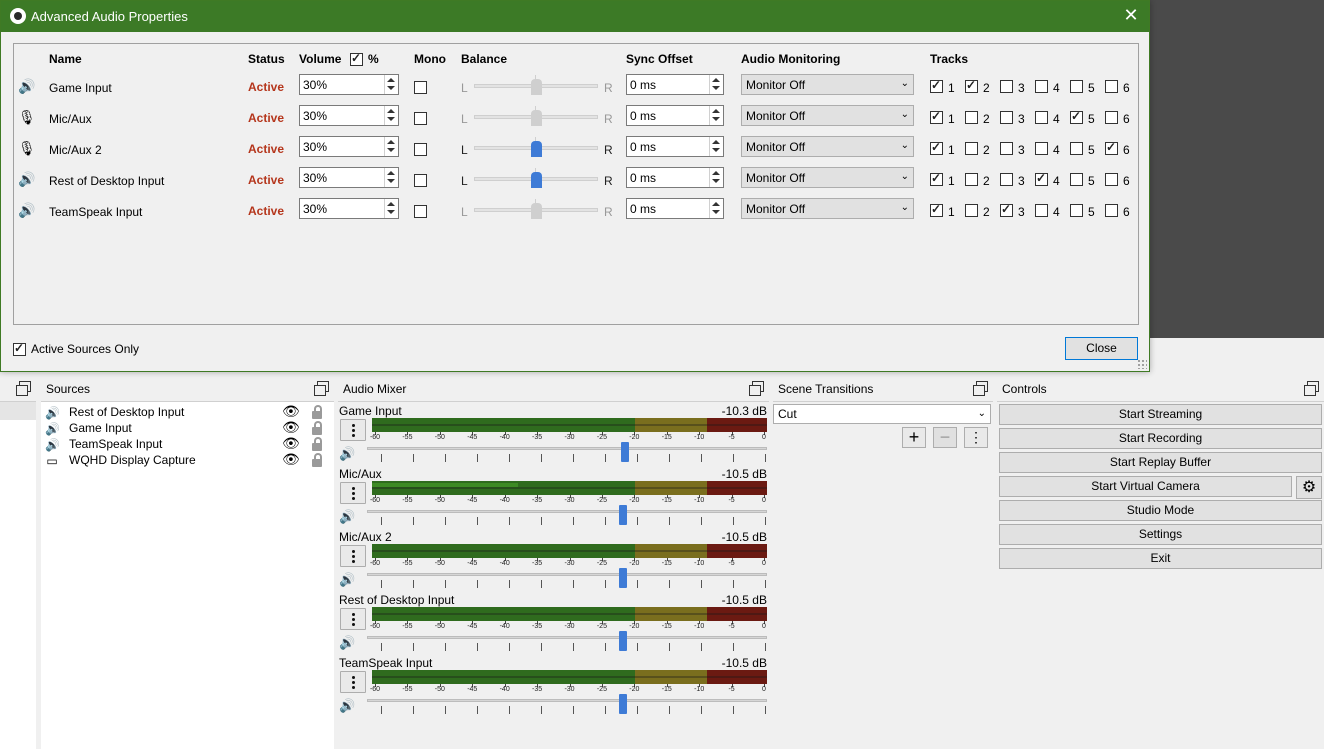 Image resolution: width=1324 pixels, height=749 pixels. What do you see at coordinates (187, 444) in the screenshot?
I see `source-item: 🔊 TeamSpeak Input 👁` at bounding box center [187, 444].